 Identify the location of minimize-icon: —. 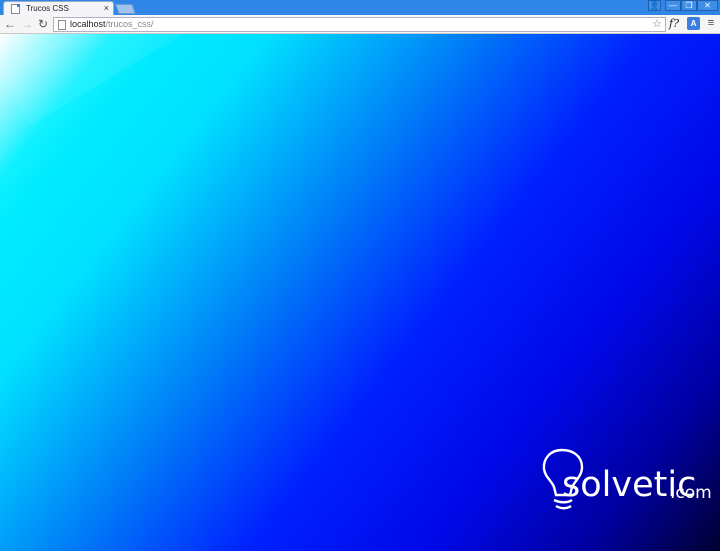
(673, 5).